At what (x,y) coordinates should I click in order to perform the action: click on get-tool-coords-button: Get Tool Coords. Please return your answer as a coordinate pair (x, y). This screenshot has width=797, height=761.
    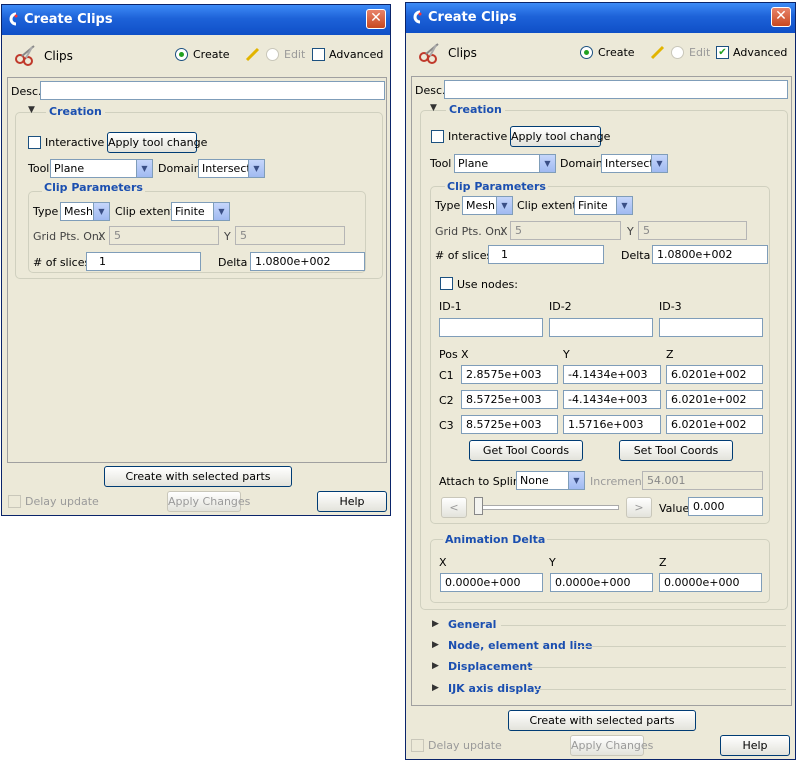
    Looking at the image, I should click on (526, 450).